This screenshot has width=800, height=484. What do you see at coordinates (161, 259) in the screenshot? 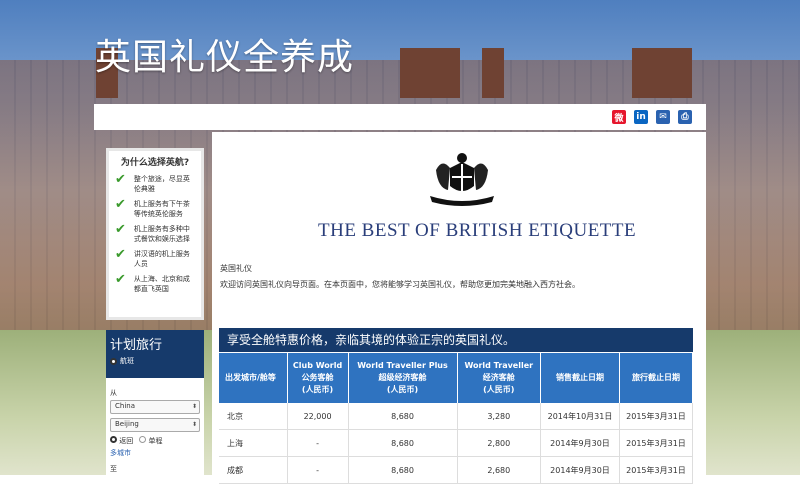
I see `why-item-text: 讲汉语的机上服务人员` at bounding box center [161, 259].